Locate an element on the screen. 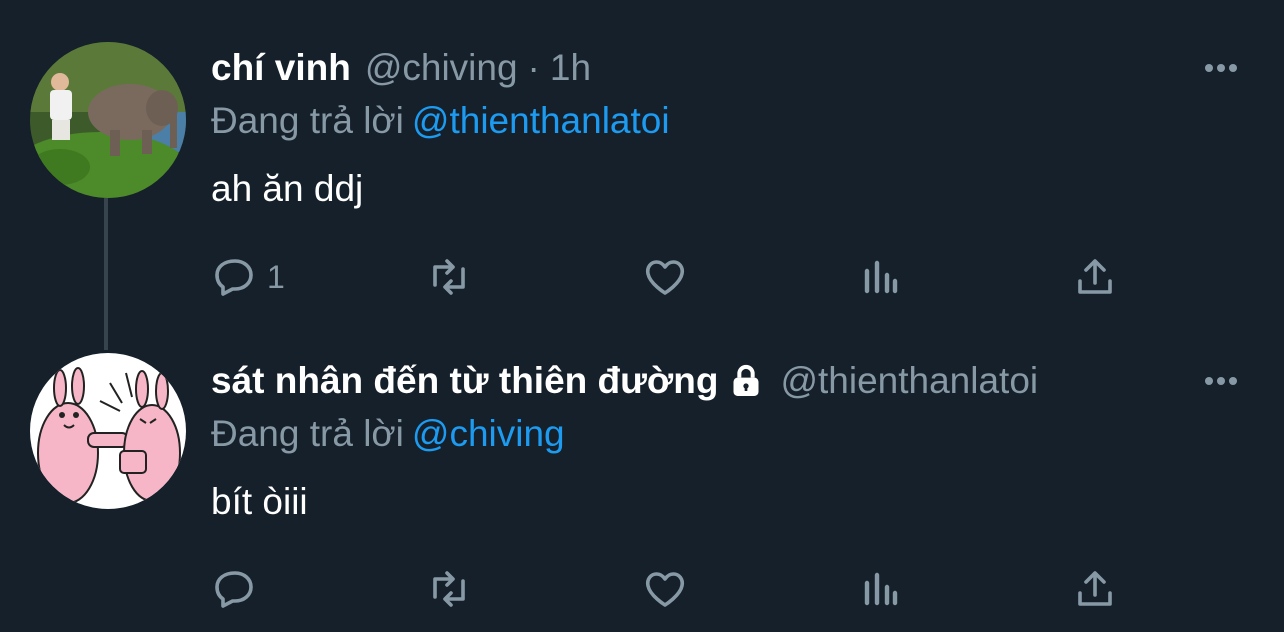 The width and height of the screenshot is (1284, 632). replying-to: Đang trả lời @thienthanlatoi is located at coordinates (727, 121).